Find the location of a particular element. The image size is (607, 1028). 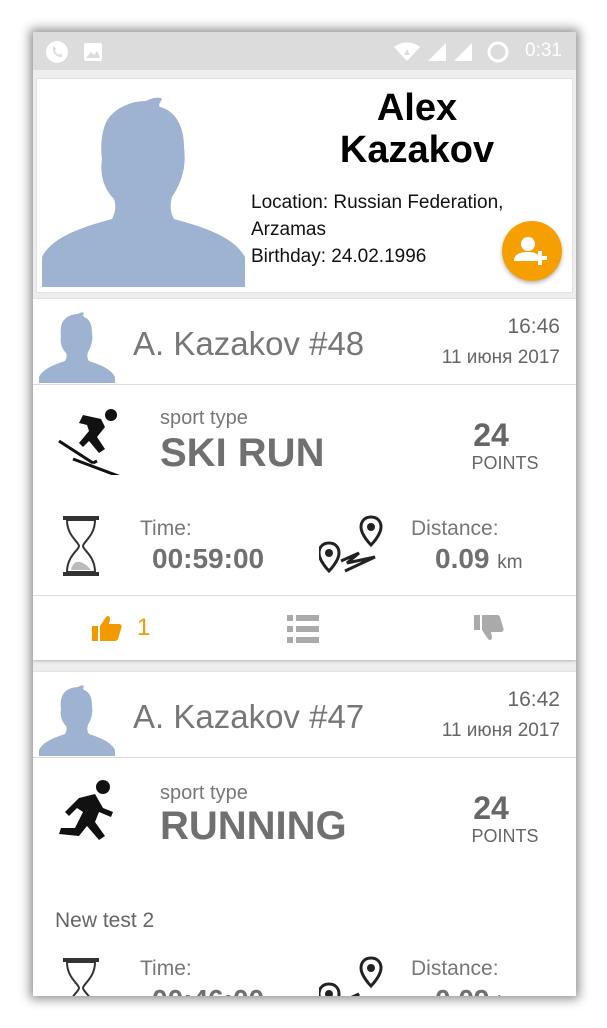

card-actions: 1 is located at coordinates (304, 627).